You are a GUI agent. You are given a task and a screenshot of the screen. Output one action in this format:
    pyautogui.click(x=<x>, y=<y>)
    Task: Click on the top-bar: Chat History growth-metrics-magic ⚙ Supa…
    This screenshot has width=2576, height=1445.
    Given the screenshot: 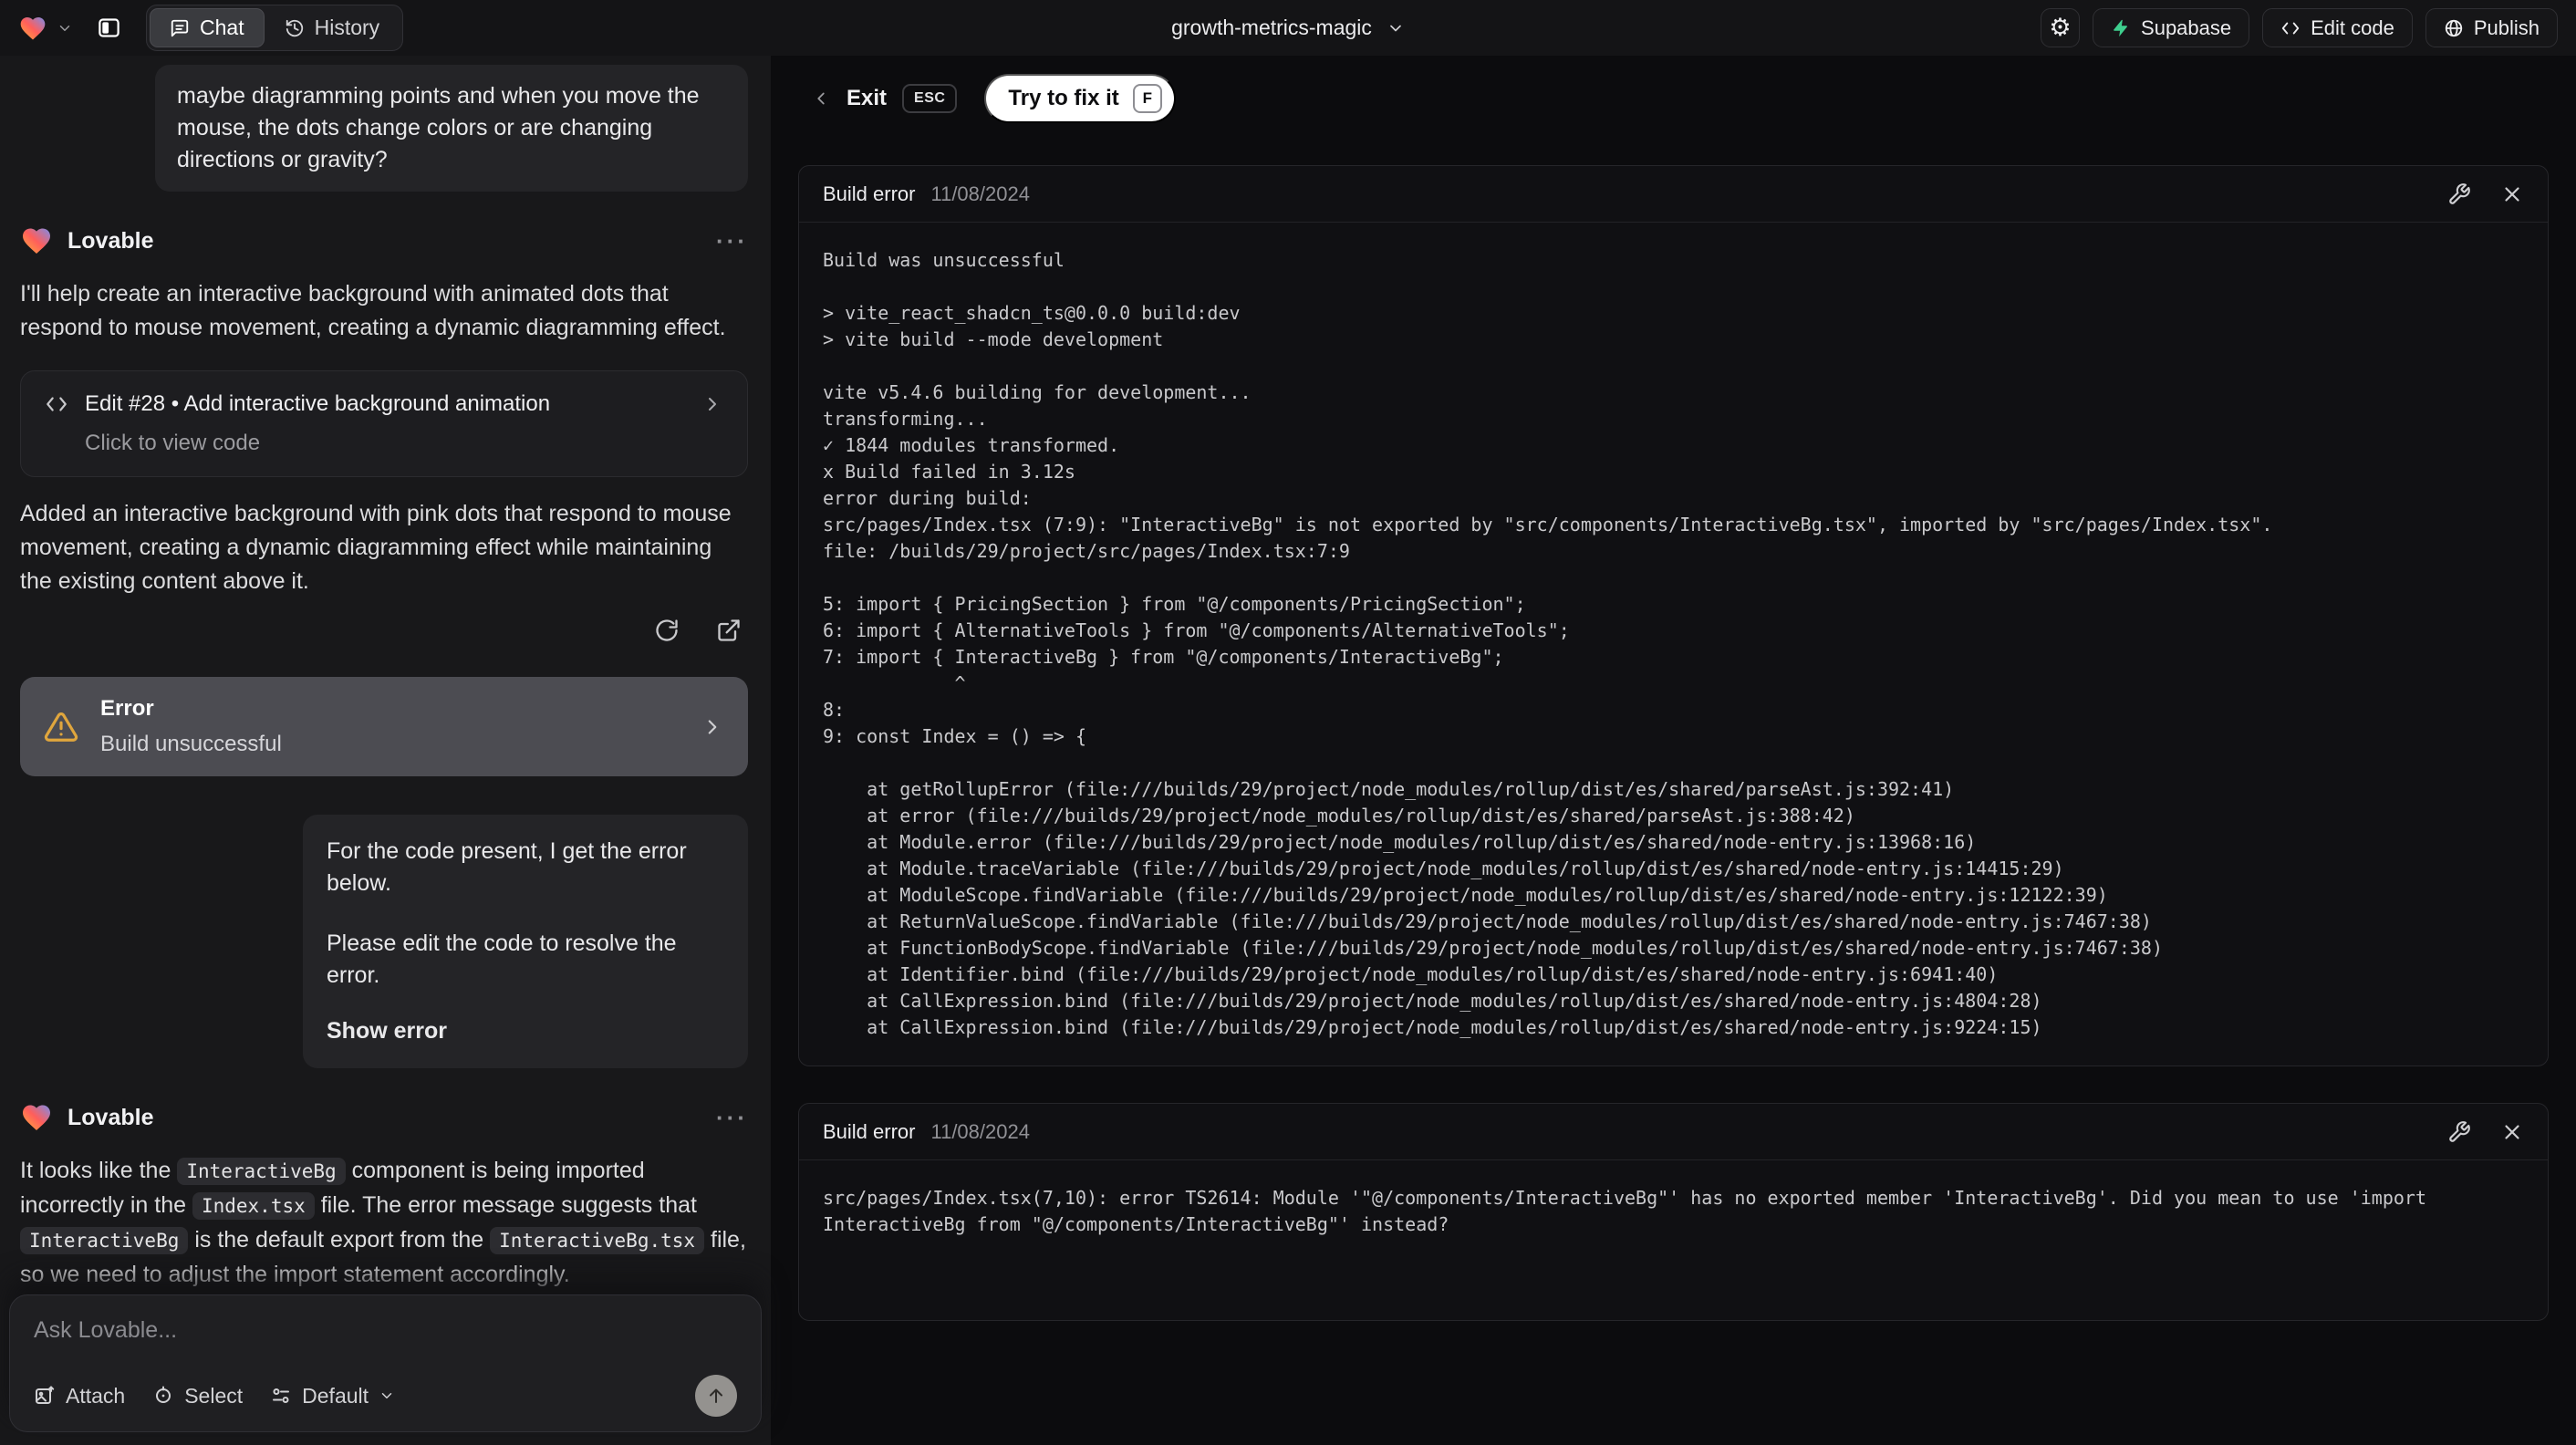 What is the action you would take?
    pyautogui.click(x=1288, y=28)
    